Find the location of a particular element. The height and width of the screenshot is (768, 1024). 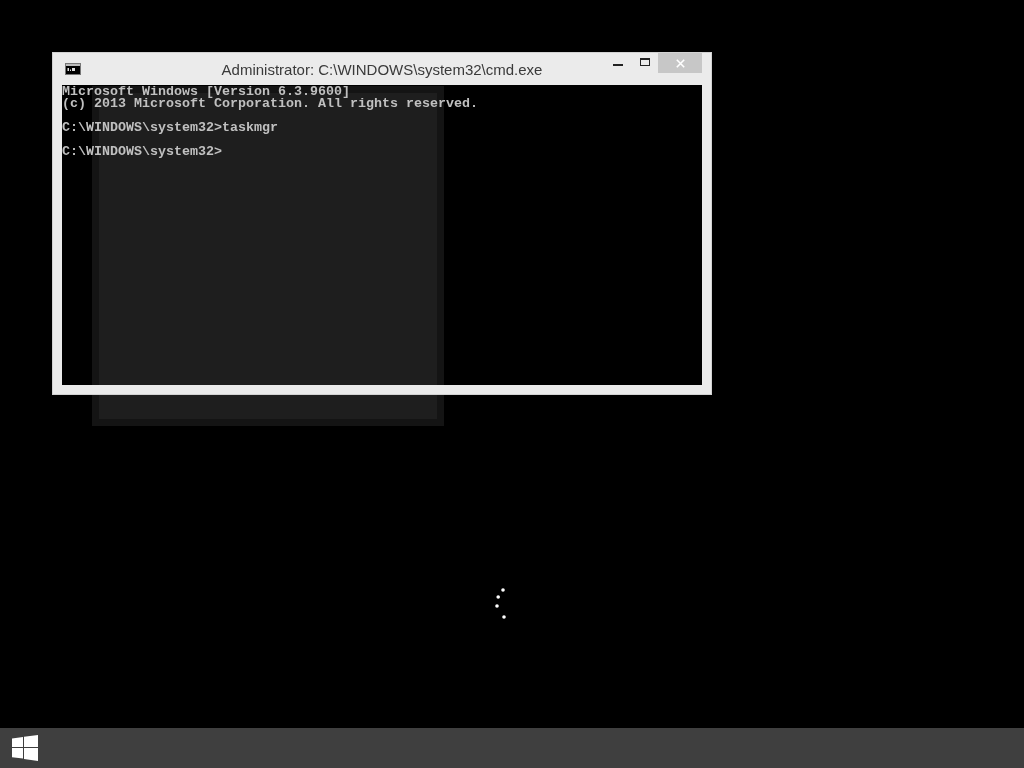

minimize-icon is located at coordinates (618, 65).